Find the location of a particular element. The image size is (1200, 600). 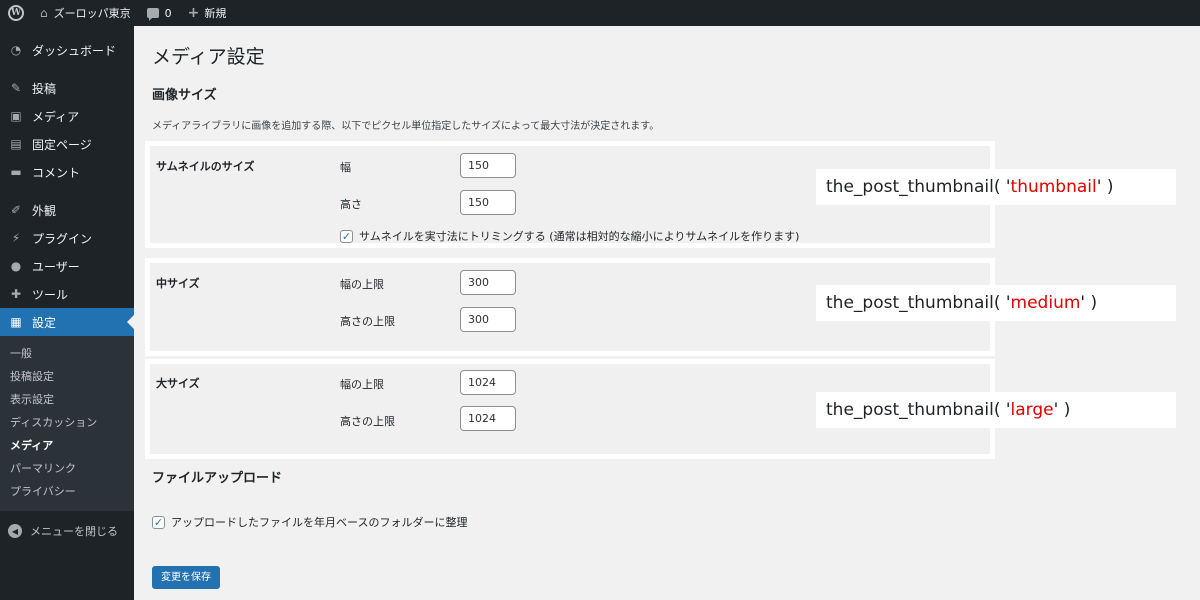

large-size-label: 大サイズ is located at coordinates (178, 383).